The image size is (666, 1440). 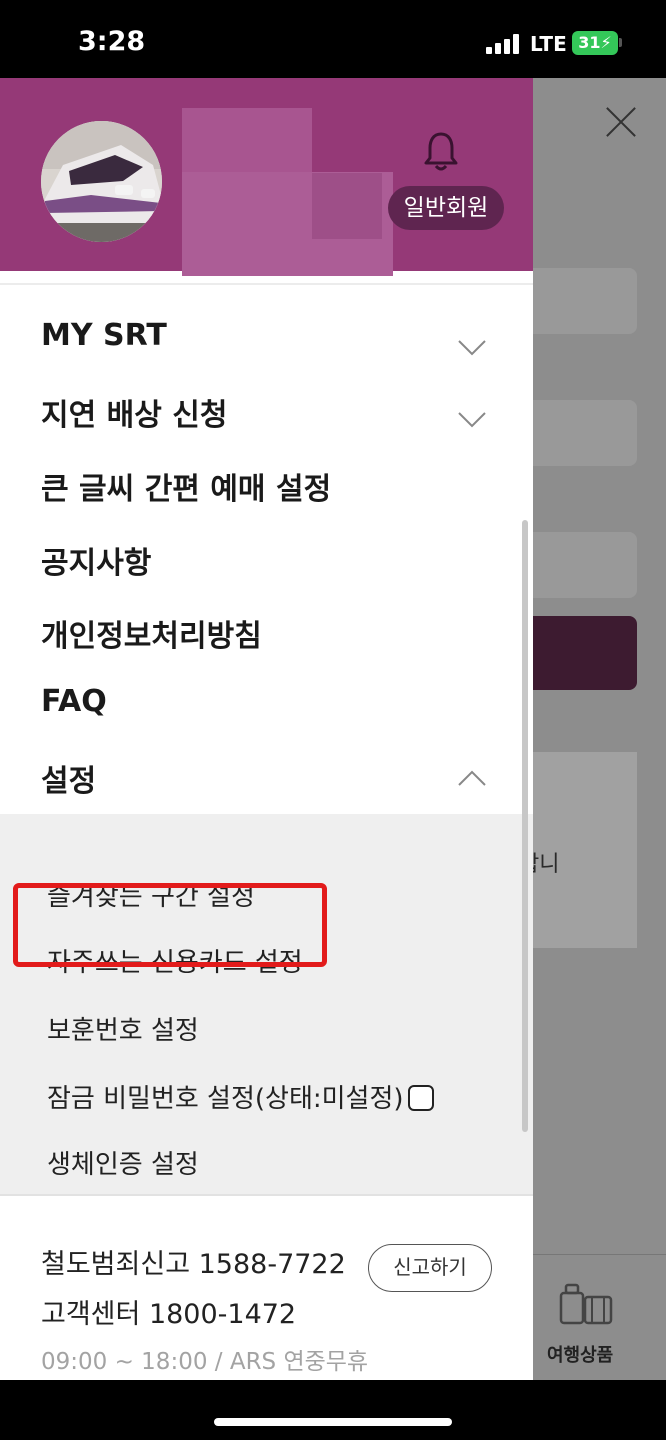 What do you see at coordinates (446, 208) in the screenshot?
I see `member-grade-badge: 일반회원` at bounding box center [446, 208].